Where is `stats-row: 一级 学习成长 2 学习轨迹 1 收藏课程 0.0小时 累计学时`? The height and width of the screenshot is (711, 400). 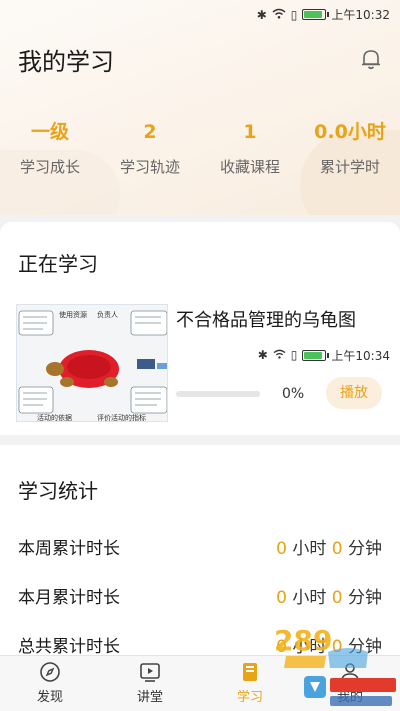 stats-row: 一级 学习成长 2 学习轨迹 1 收藏课程 0.0小时 累计学时 is located at coordinates (200, 147).